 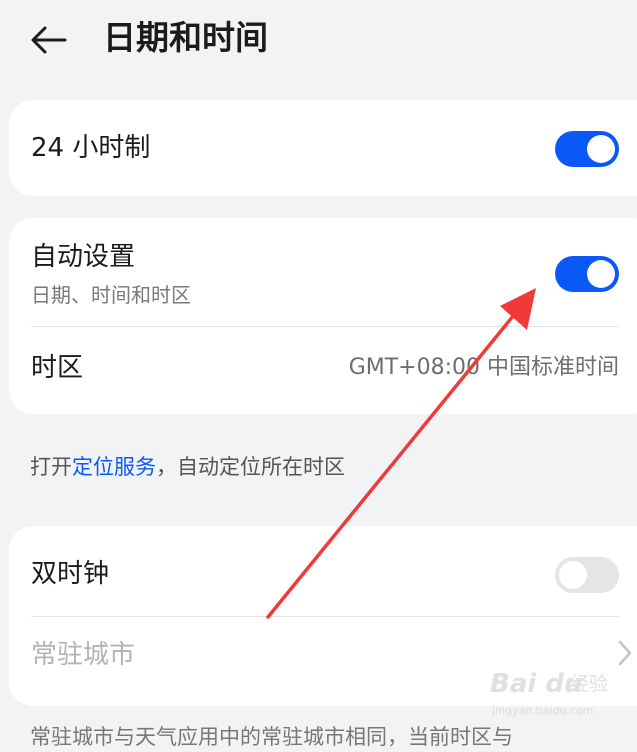 I want to click on watermark-url: jingyan.baidu.com, so click(x=543, y=710).